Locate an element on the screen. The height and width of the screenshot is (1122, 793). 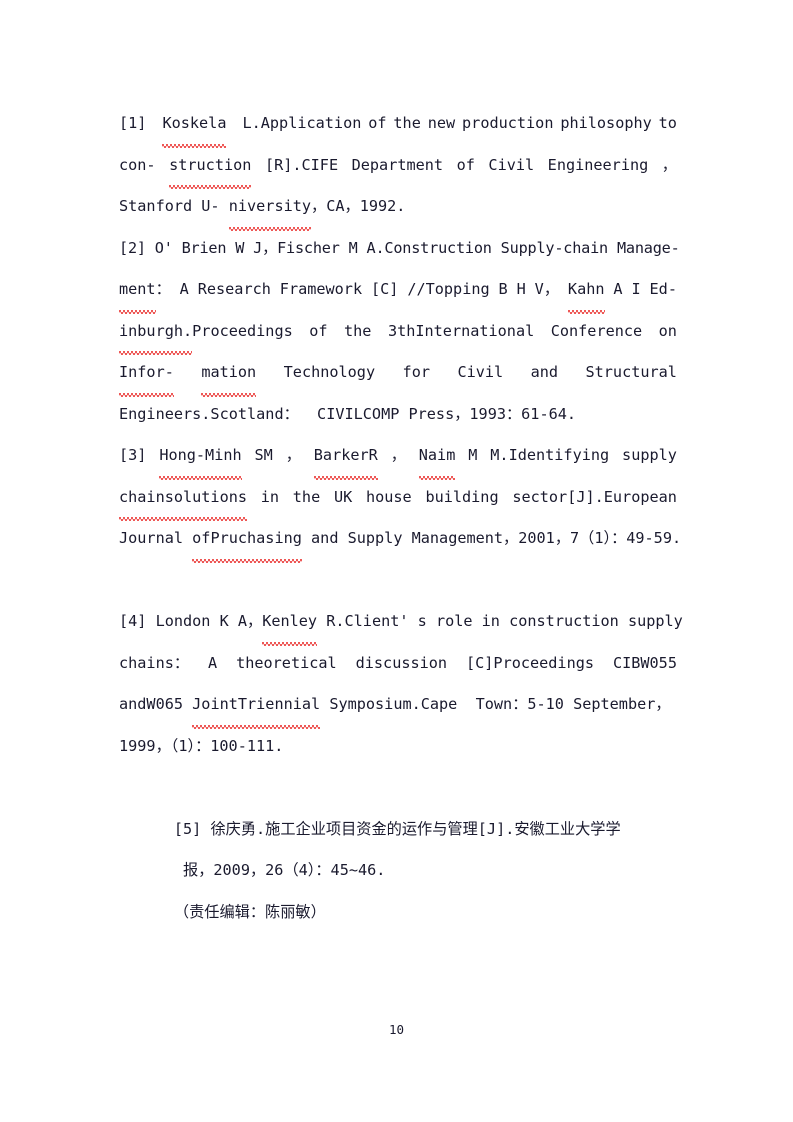
ref-text: R.Client' s role in construction supply is located at coordinates (500, 621).